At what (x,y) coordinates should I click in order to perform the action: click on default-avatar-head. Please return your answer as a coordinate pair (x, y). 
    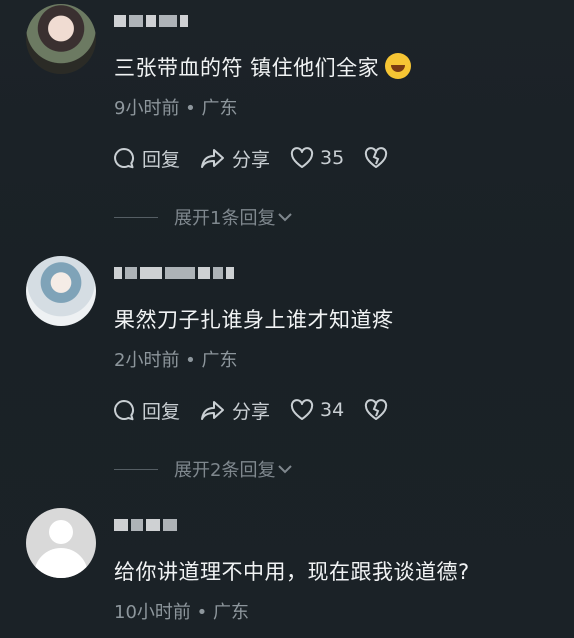
    Looking at the image, I should click on (61, 532).